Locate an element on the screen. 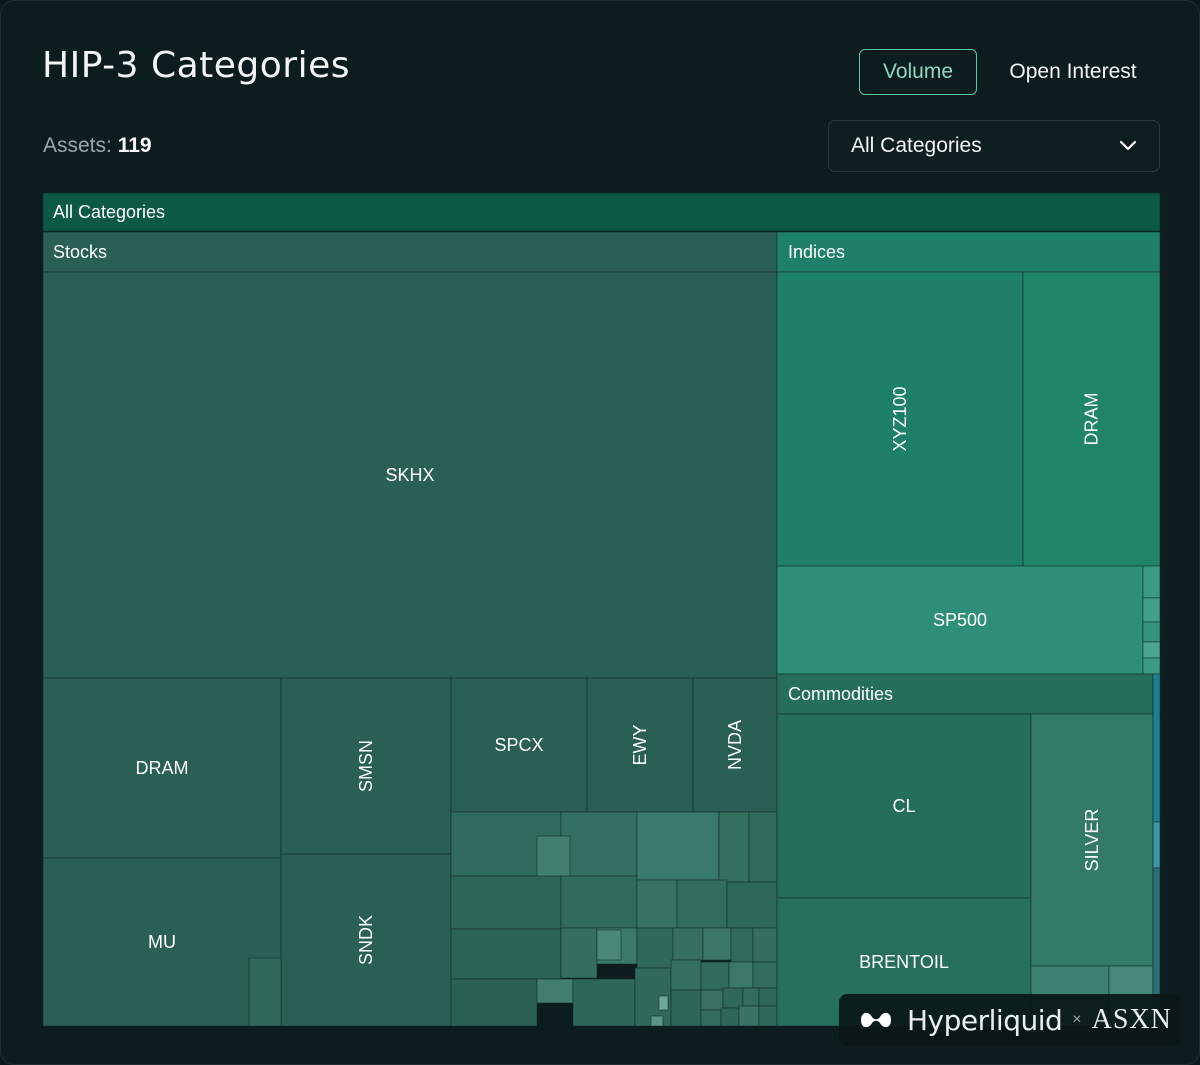 This screenshot has width=1200, height=1065. treemap-group-label-commodities: Commodities is located at coordinates (840, 694).